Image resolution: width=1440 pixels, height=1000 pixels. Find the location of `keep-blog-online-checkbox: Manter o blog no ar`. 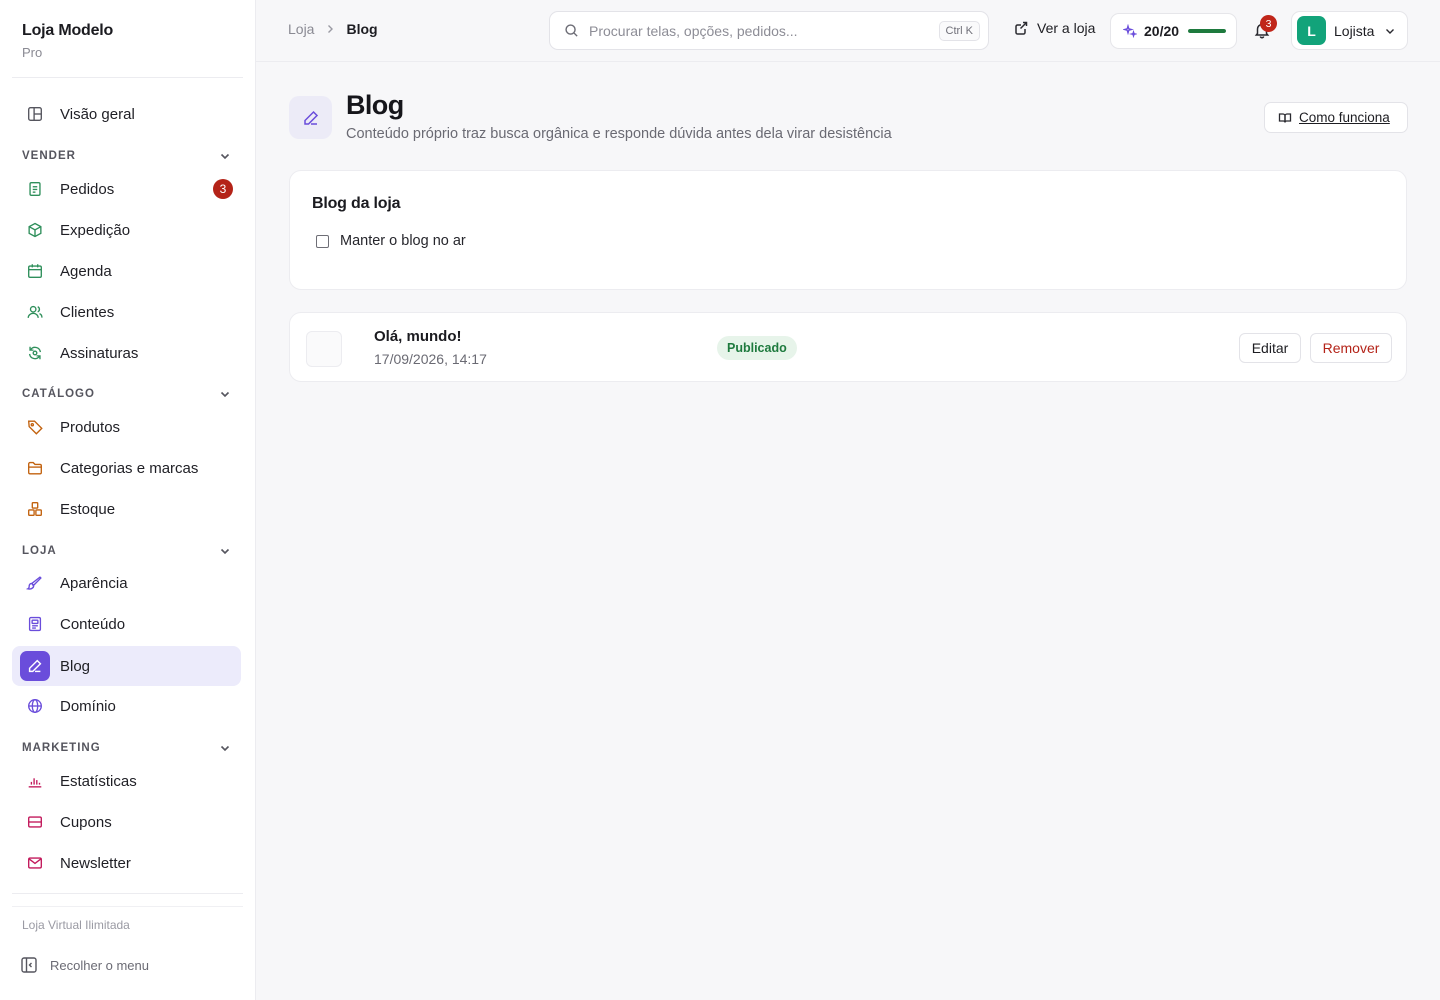

keep-blog-online-checkbox: Manter o blog no ar is located at coordinates (391, 241).